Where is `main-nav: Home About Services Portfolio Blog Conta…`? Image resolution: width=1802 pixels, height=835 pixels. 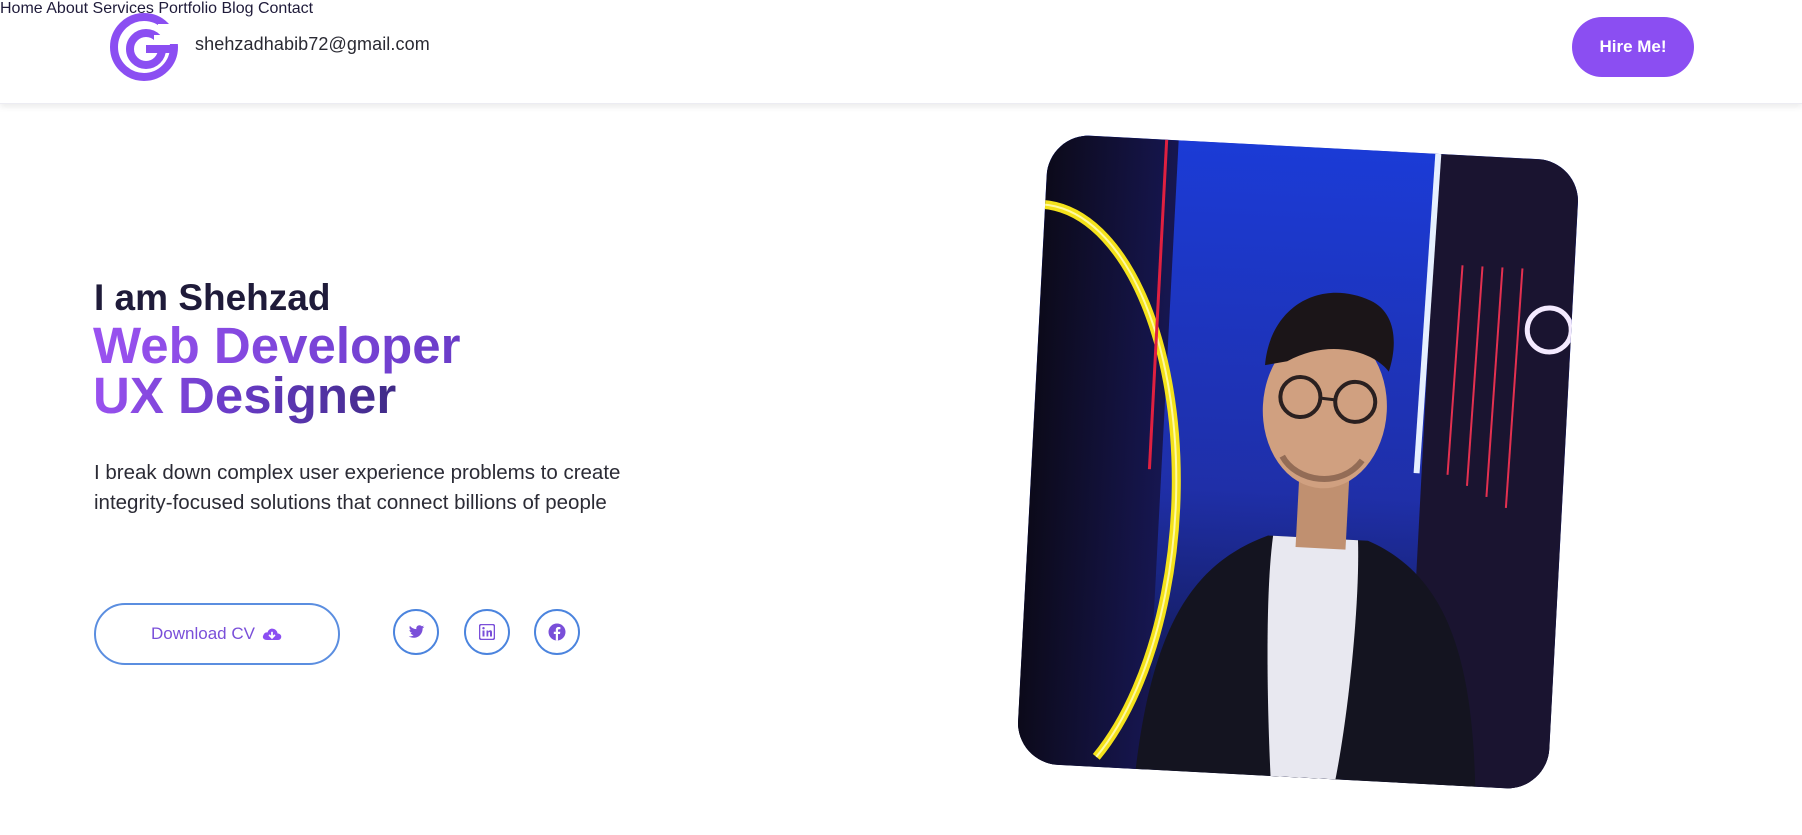 main-nav: Home About Services Portfolio Blog Conta… is located at coordinates (901, 9).